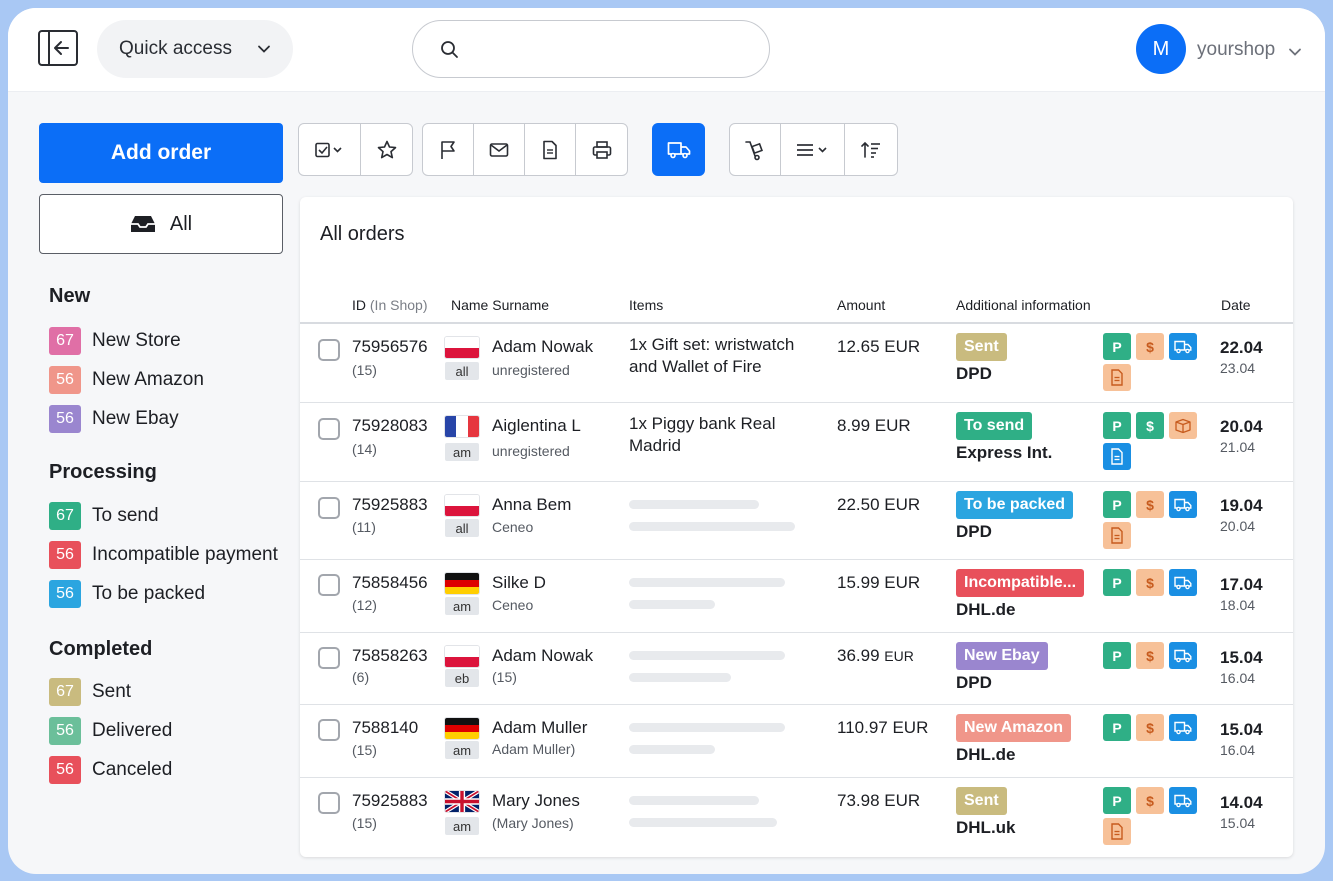 The height and width of the screenshot is (881, 1333). Describe the element at coordinates (330, 149) in the screenshot. I see `select-dropdown-button` at that location.